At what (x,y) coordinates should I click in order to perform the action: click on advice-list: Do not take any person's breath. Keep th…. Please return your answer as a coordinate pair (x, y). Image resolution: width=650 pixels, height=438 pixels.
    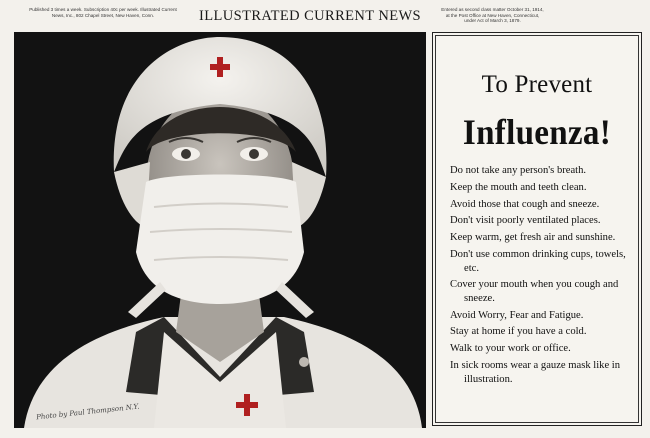
    Looking at the image, I should click on (543, 276).